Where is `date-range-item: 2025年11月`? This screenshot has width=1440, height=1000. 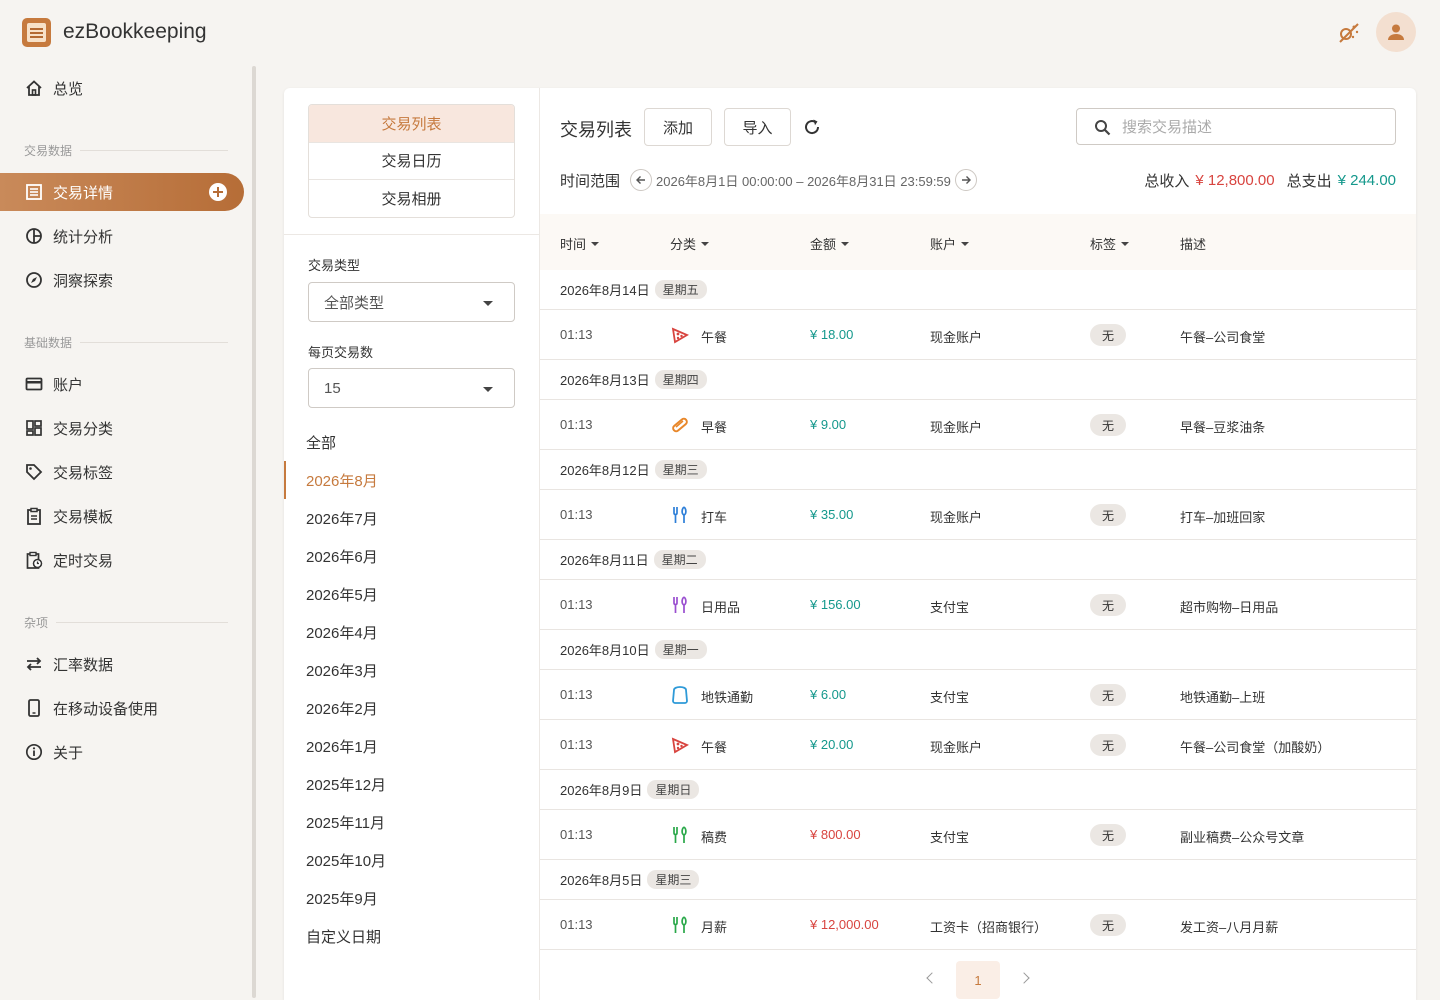 date-range-item: 2025年11月 is located at coordinates (411, 822).